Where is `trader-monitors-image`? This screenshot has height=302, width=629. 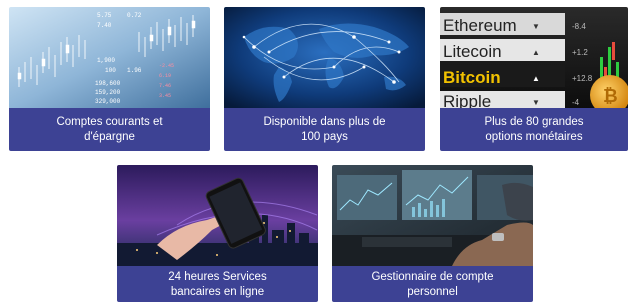
trader-monitors-image is located at coordinates (432, 215).